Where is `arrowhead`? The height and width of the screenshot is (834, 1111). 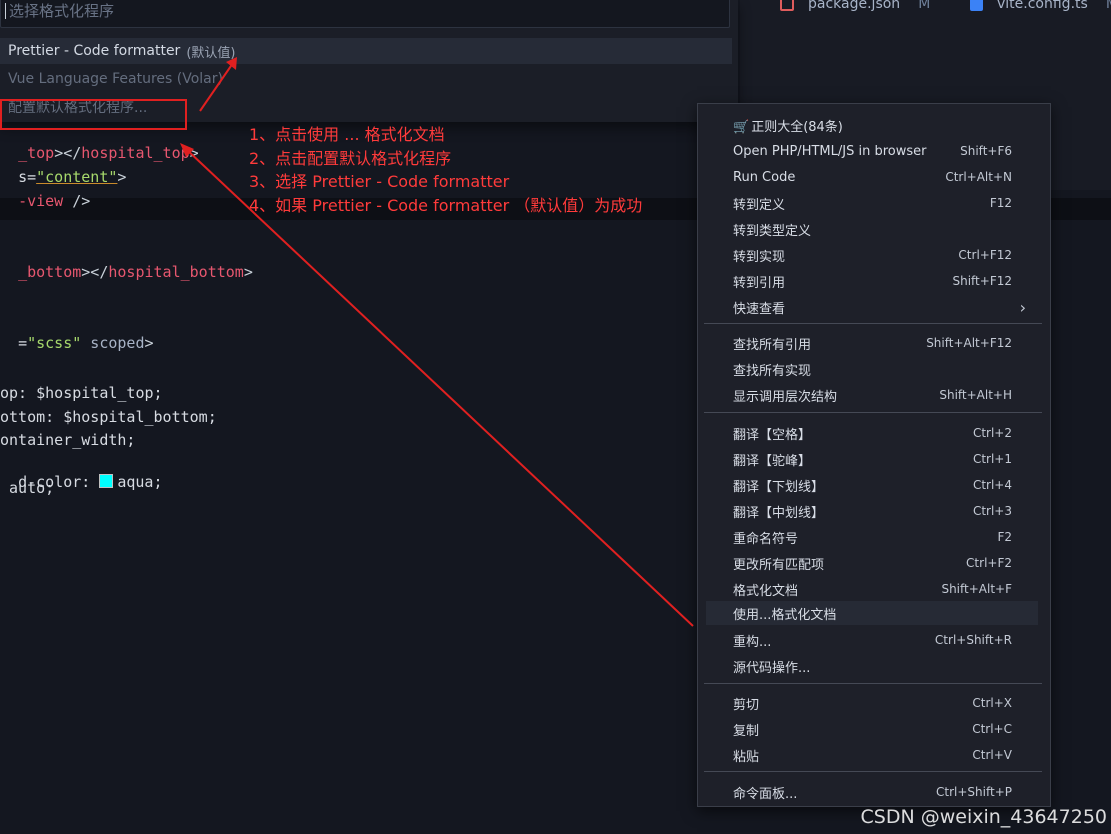 arrowhead is located at coordinates (231, 63).